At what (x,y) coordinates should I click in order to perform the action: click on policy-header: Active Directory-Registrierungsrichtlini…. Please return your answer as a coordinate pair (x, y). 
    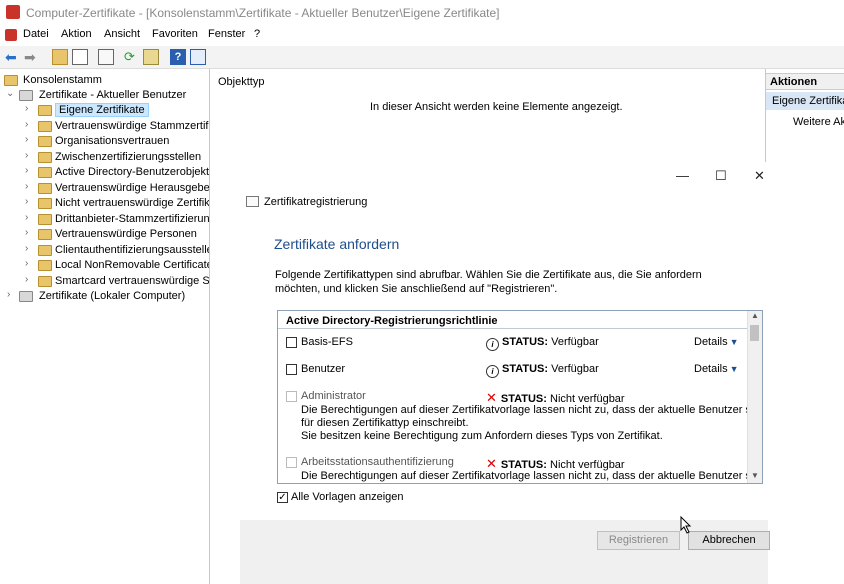
    Looking at the image, I should click on (392, 321).